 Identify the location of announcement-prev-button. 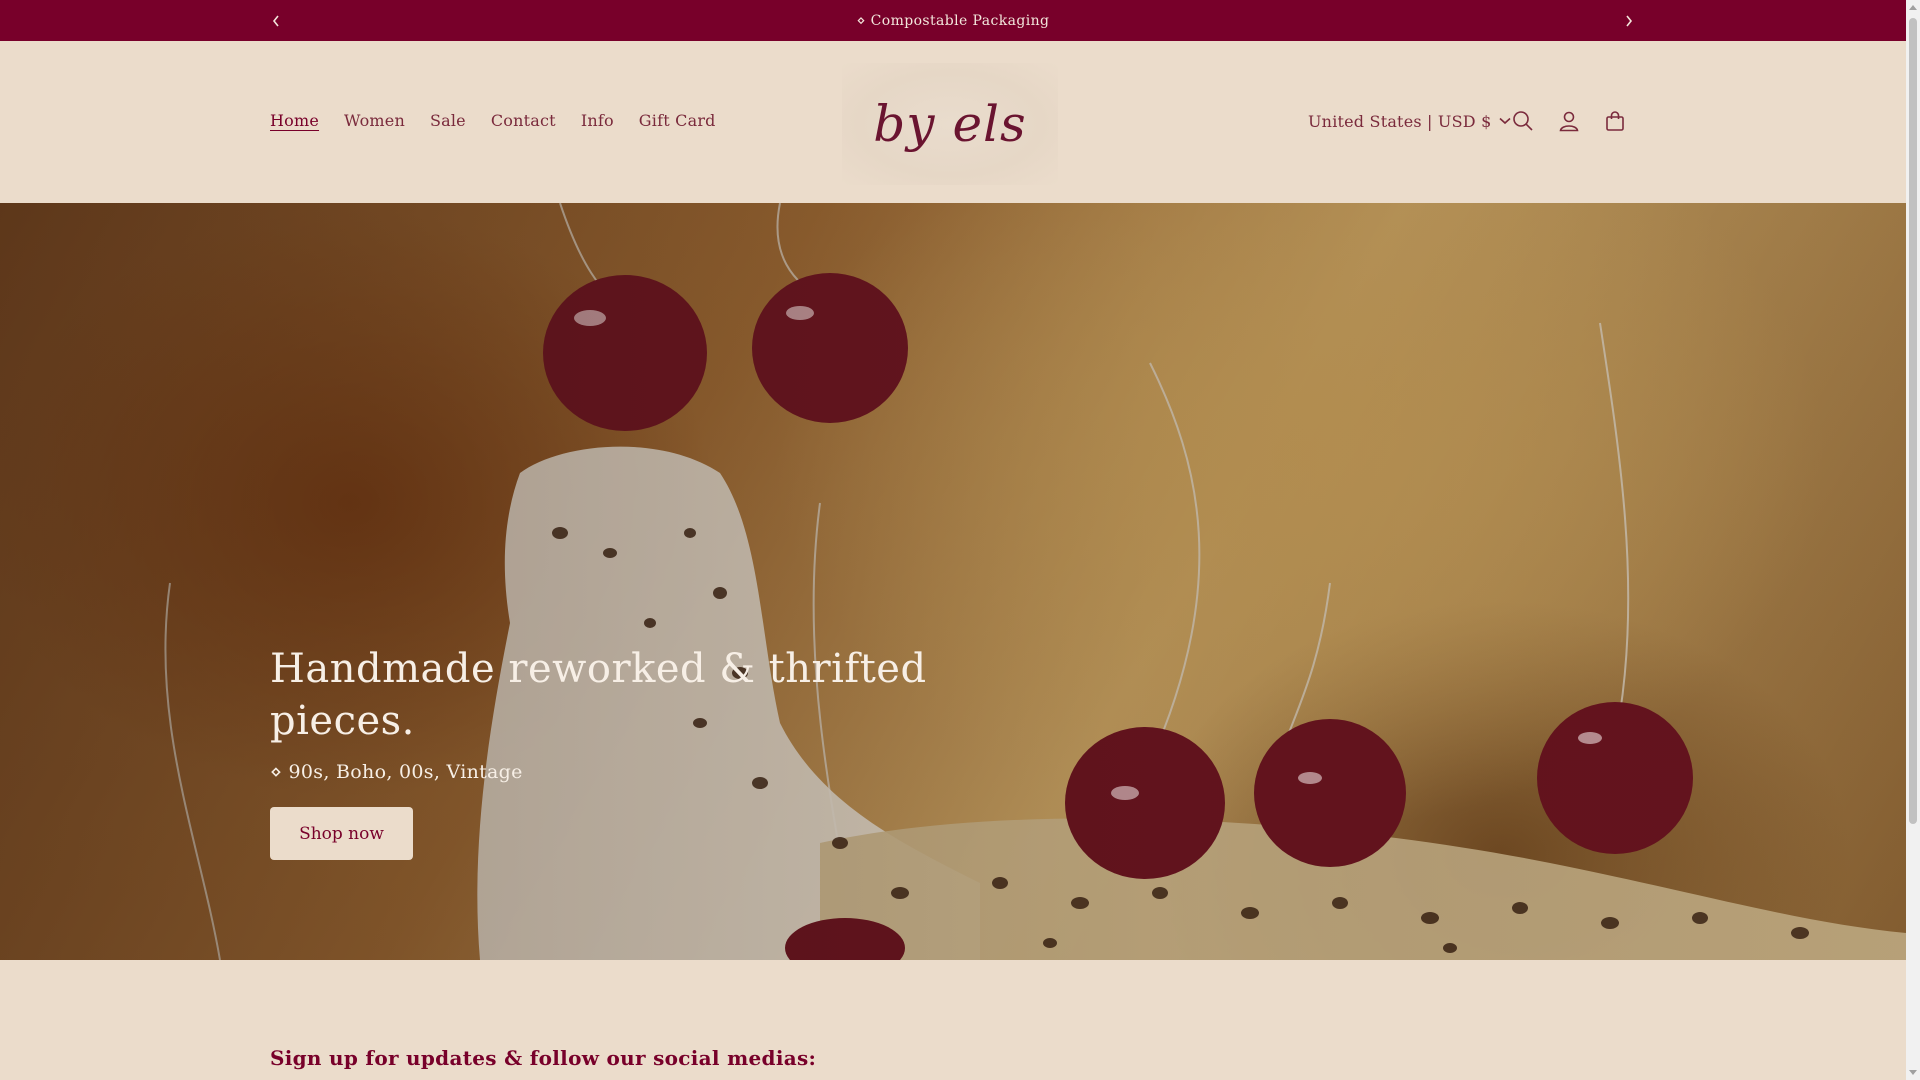
(276, 20).